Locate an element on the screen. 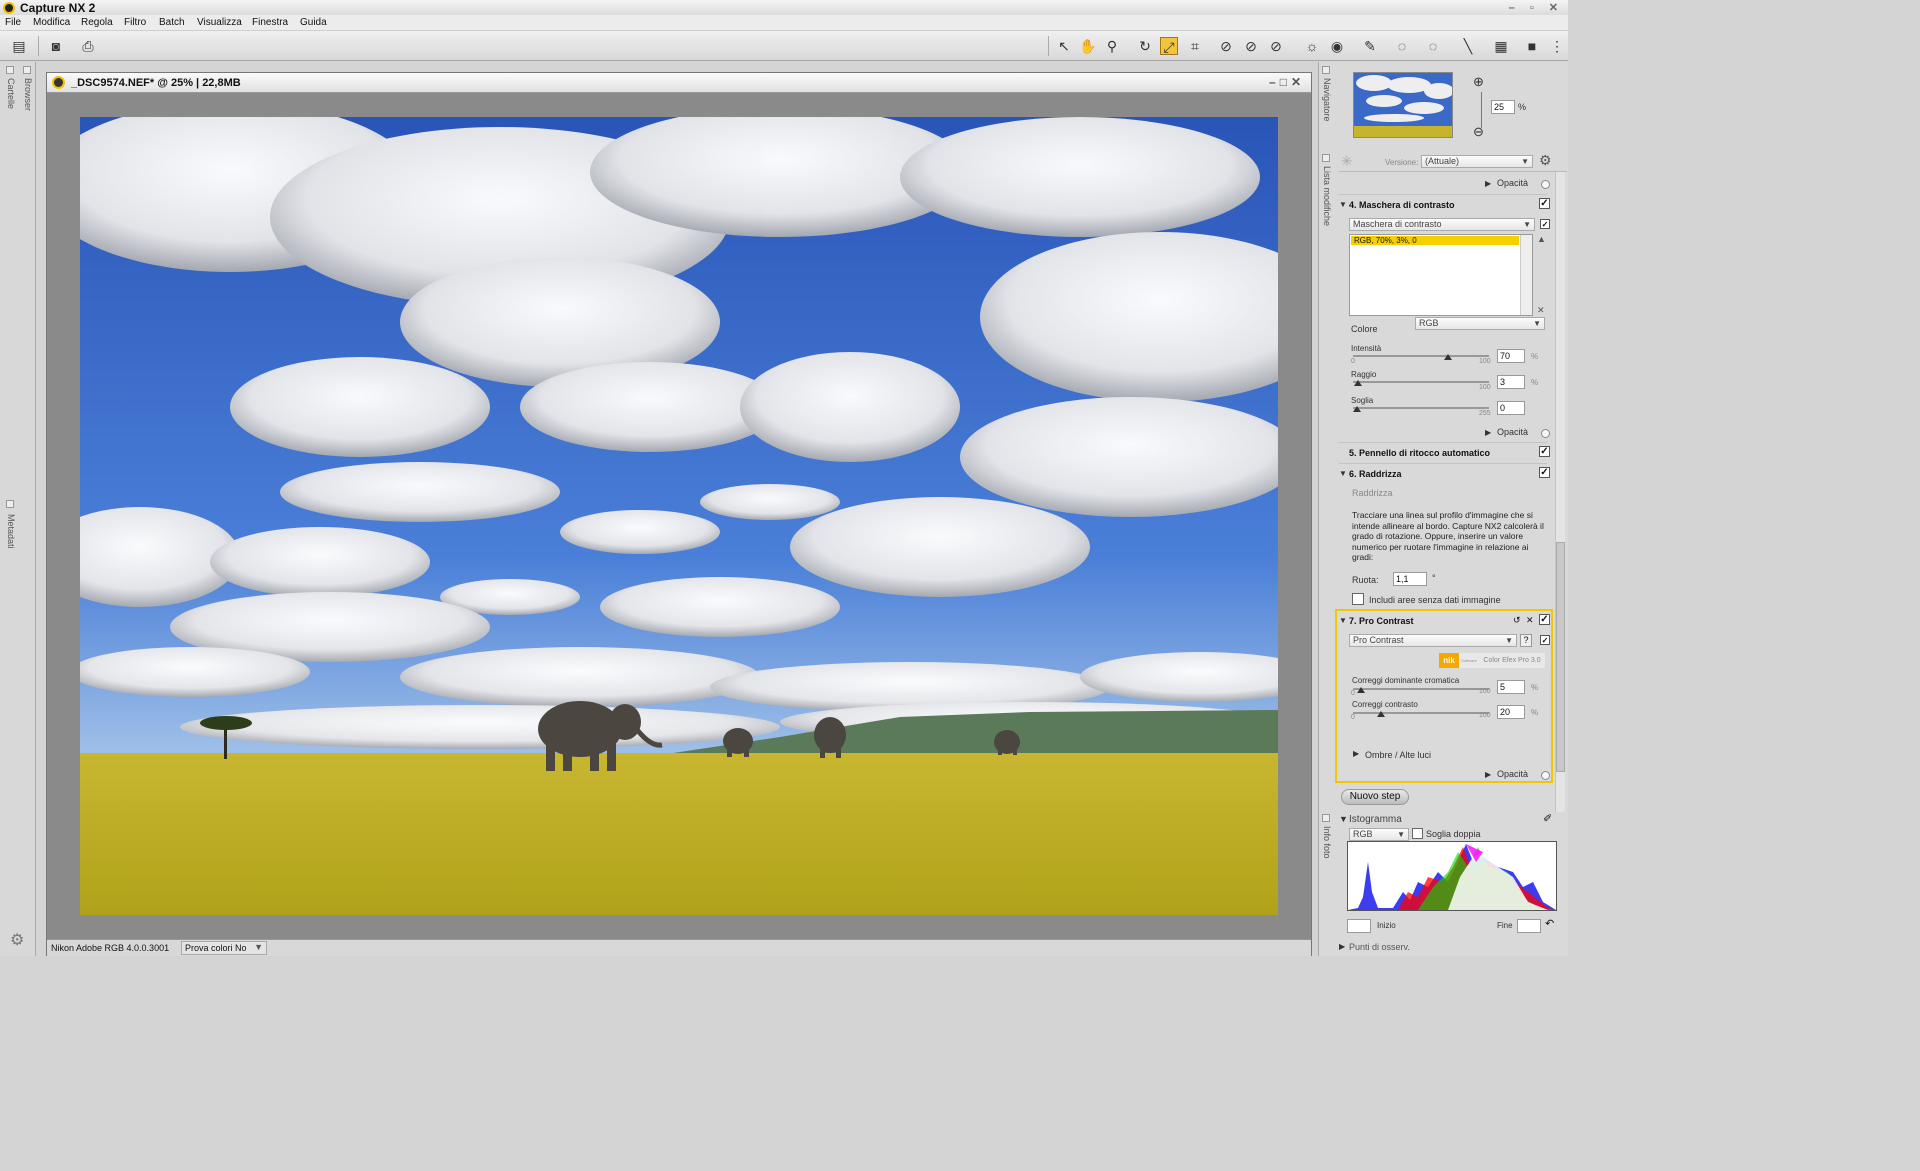  step-7-enable-checkbox: ✓ is located at coordinates (1544, 619).